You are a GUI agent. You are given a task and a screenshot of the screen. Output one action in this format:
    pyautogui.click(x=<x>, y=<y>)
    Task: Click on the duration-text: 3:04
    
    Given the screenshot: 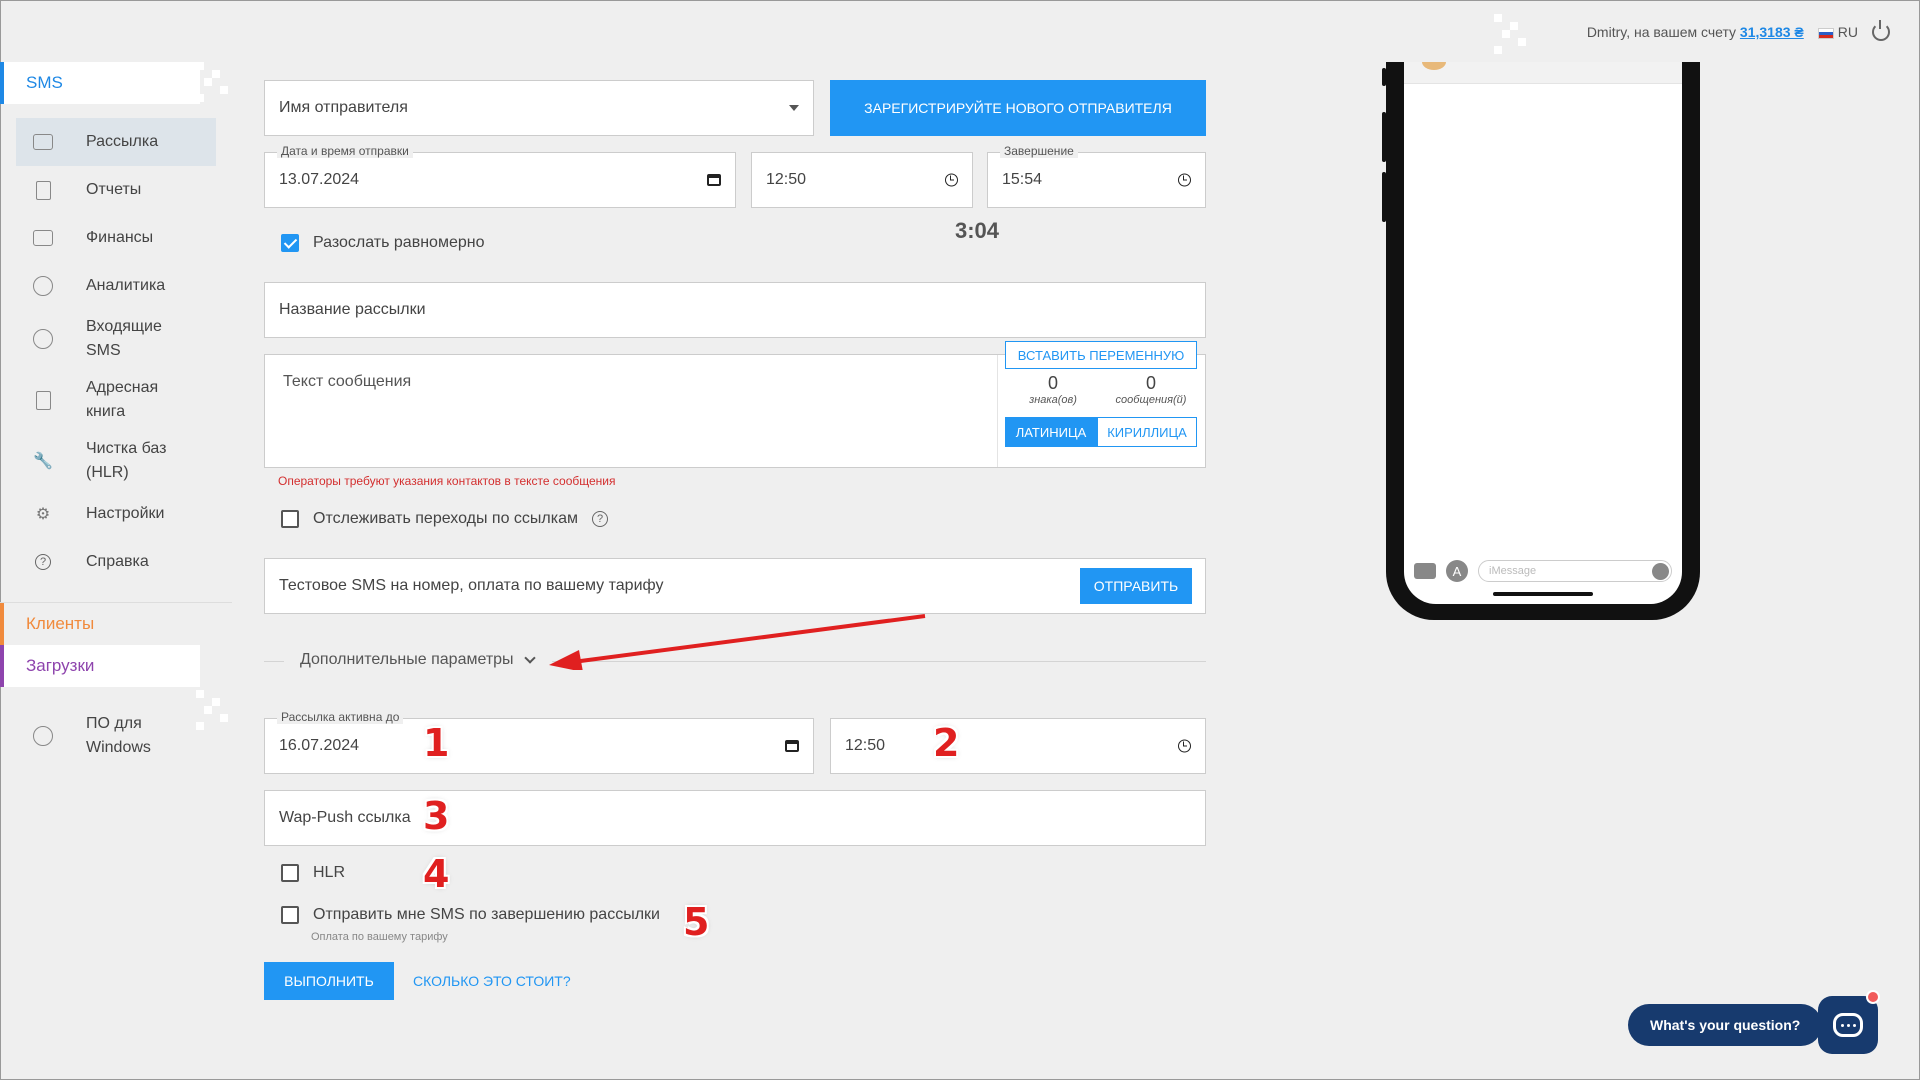 What is the action you would take?
    pyautogui.click(x=977, y=230)
    